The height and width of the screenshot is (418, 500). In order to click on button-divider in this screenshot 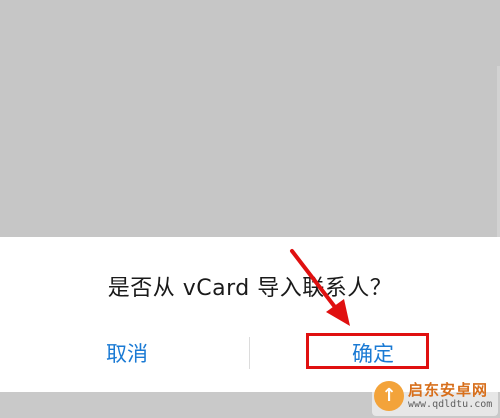, I will do `click(249, 353)`.